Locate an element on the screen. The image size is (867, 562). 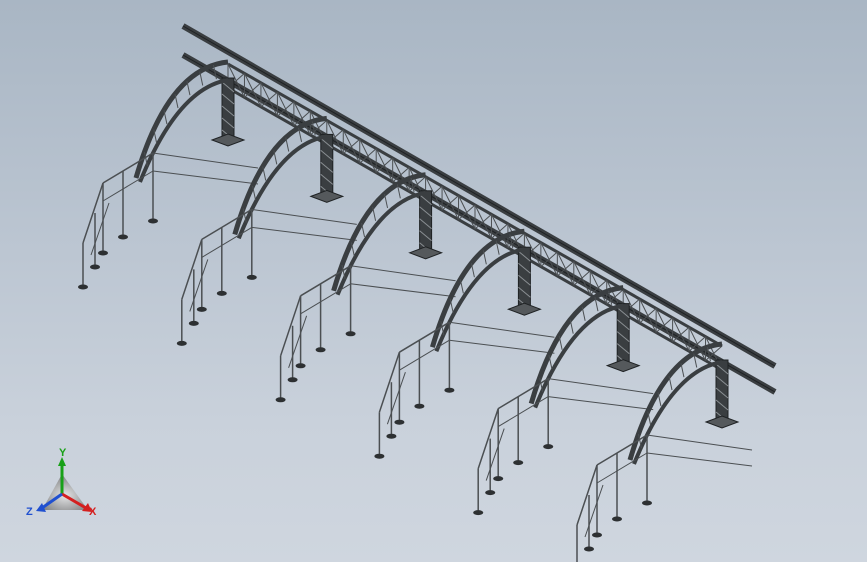
y-axis-label: Y is located at coordinates (63, 453).